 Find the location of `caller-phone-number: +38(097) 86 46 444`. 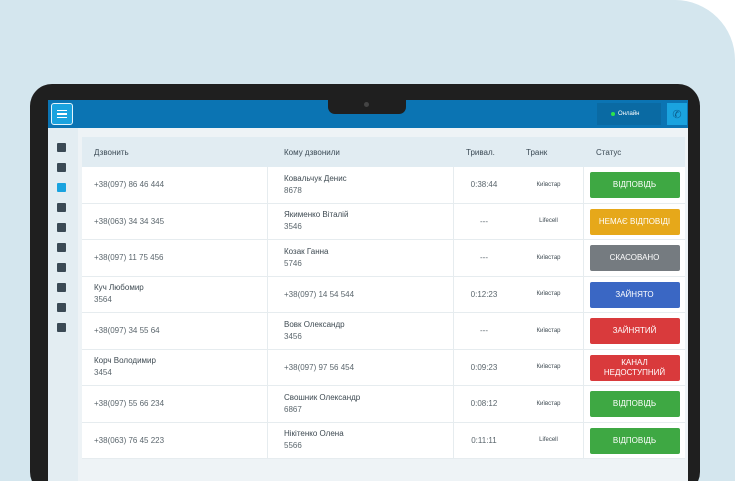

caller-phone-number: +38(097) 86 46 444 is located at coordinates (129, 185).